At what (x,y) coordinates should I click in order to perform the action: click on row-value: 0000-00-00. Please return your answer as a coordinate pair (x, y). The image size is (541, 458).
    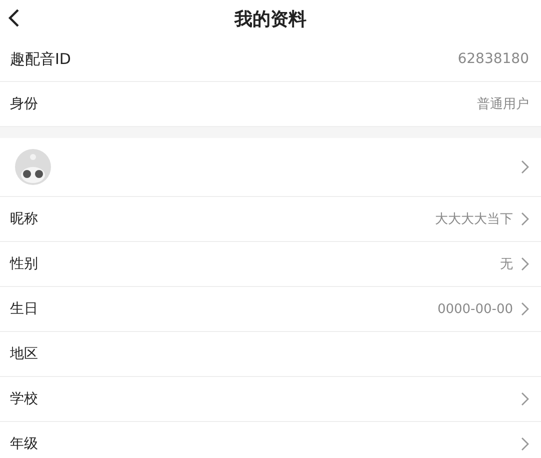
    Looking at the image, I should click on (475, 309).